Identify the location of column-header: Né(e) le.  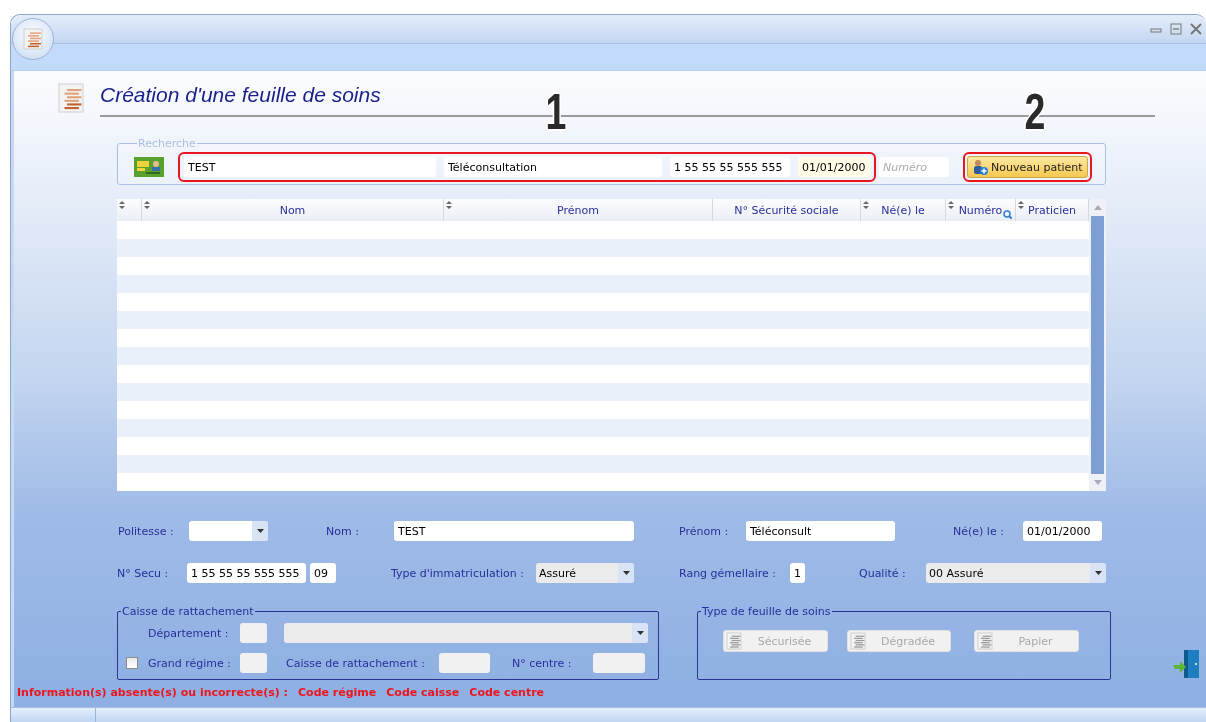
(903, 210).